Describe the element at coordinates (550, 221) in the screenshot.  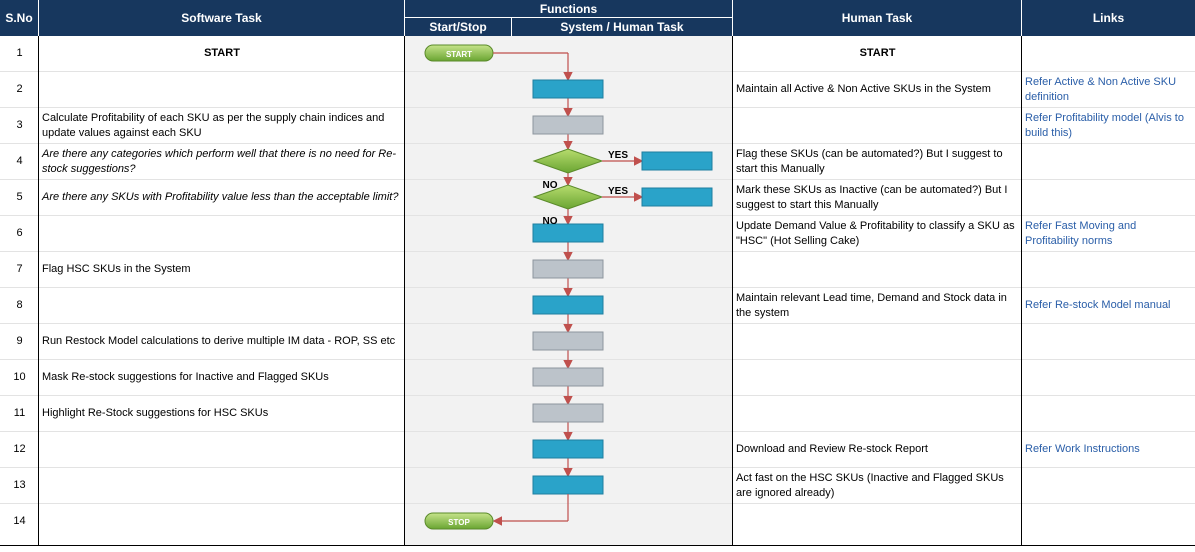
I see `no-label: NO` at that location.